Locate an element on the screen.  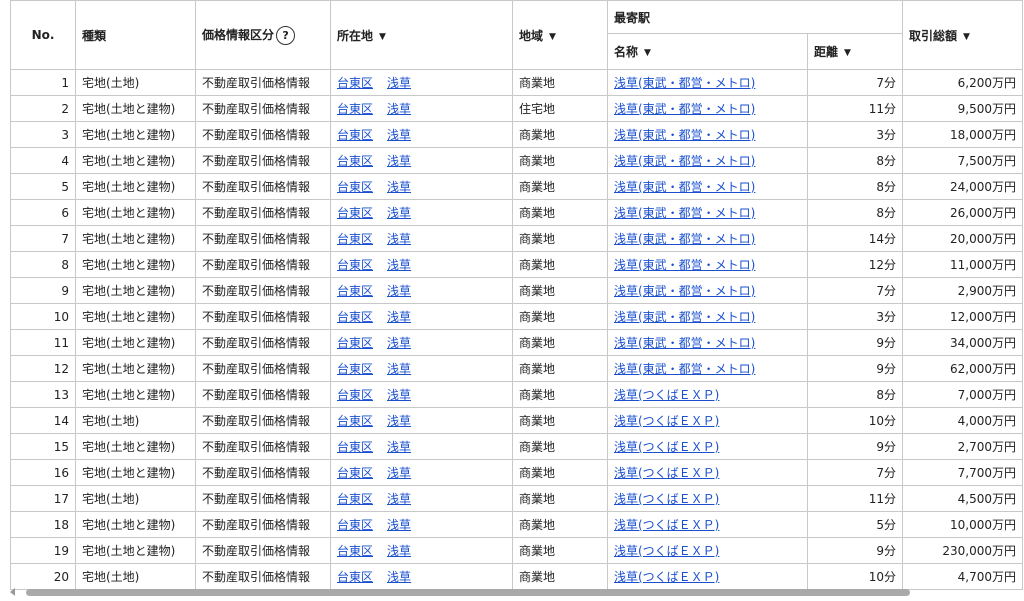
cell-station: 浅草(東武・都営・メトロ) is located at coordinates (707, 108).